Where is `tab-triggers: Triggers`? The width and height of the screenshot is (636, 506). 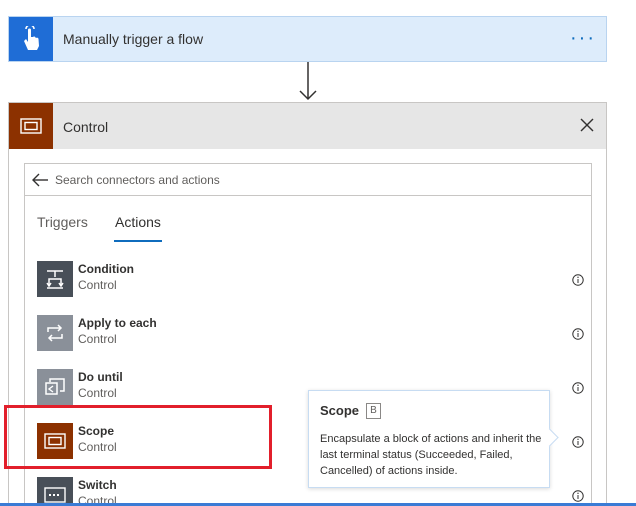 tab-triggers: Triggers is located at coordinates (62, 222).